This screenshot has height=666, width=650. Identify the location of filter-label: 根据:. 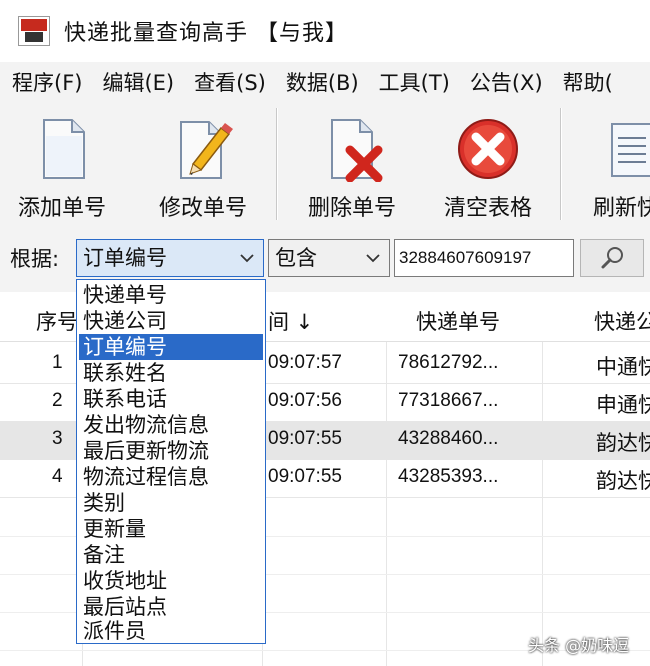
(35, 259).